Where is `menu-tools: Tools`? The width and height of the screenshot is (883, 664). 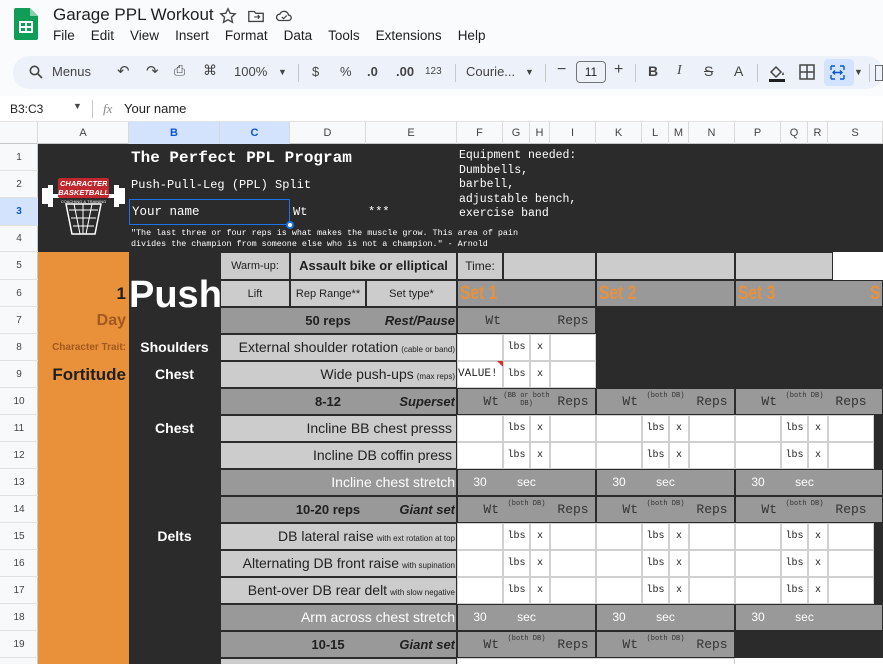
menu-tools: Tools is located at coordinates (344, 36).